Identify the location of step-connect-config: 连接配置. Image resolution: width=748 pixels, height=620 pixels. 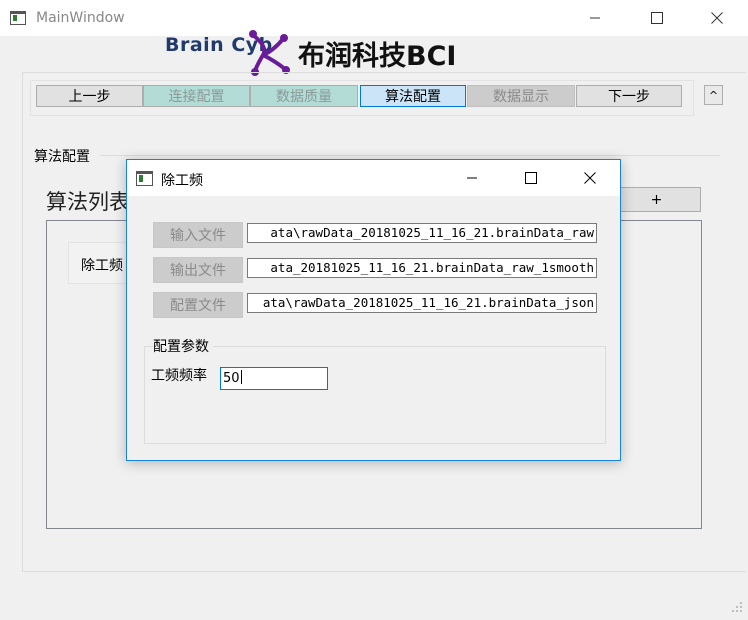
(196, 96).